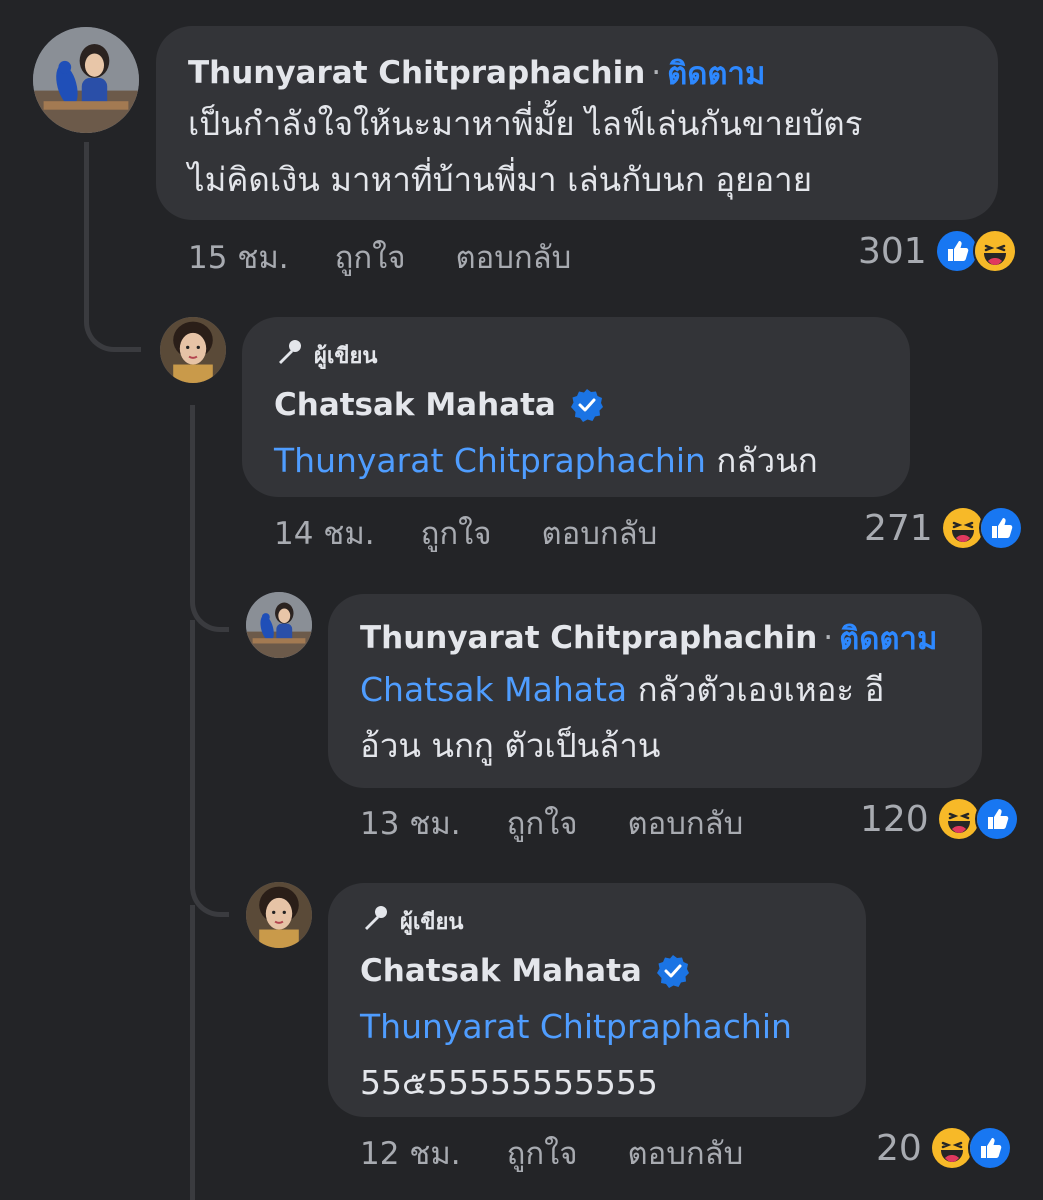 The width and height of the screenshot is (1043, 1200). Describe the element at coordinates (892, 251) in the screenshot. I see `reaction-count: 301` at that location.